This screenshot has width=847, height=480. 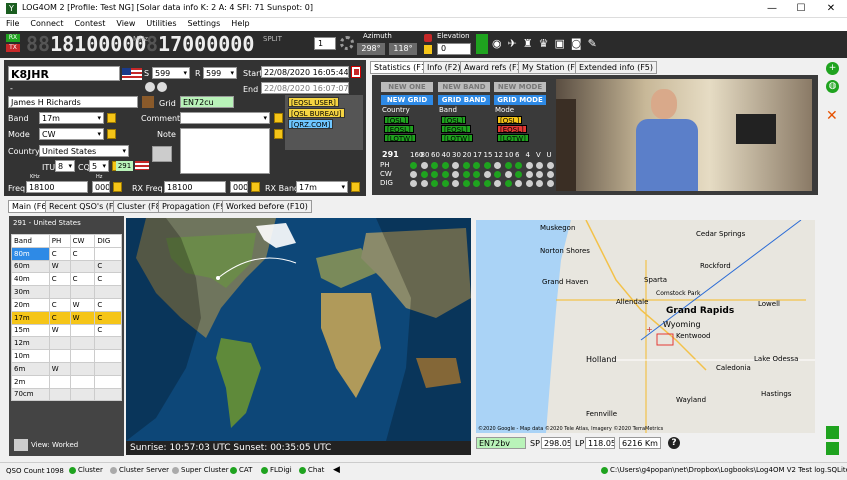 What do you see at coordinates (520, 100) in the screenshot?
I see `grid-mode-button: GRID MODE` at bounding box center [520, 100].